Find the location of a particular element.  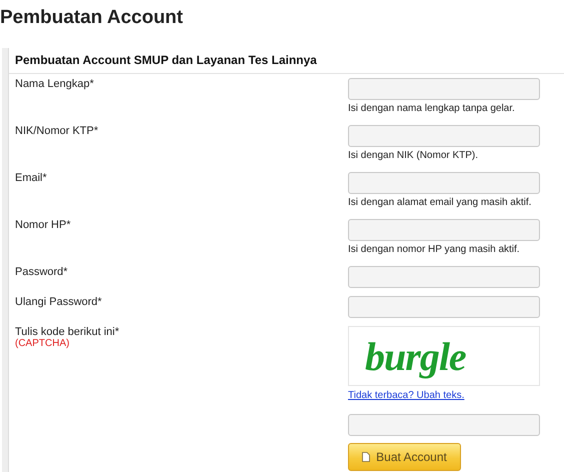

field-label: Email* is located at coordinates (31, 178).